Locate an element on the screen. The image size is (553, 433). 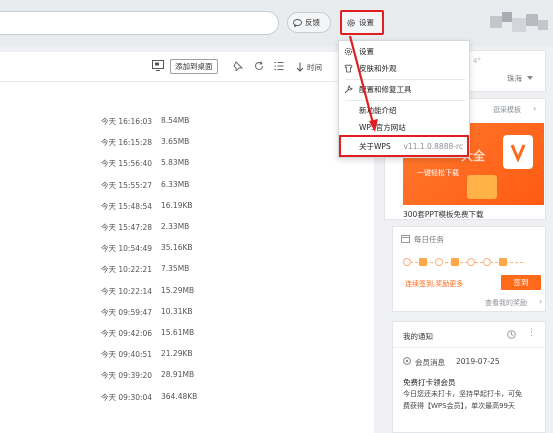
file-row: 今天 10:54:49 35.16KB is located at coordinates (187, 249).